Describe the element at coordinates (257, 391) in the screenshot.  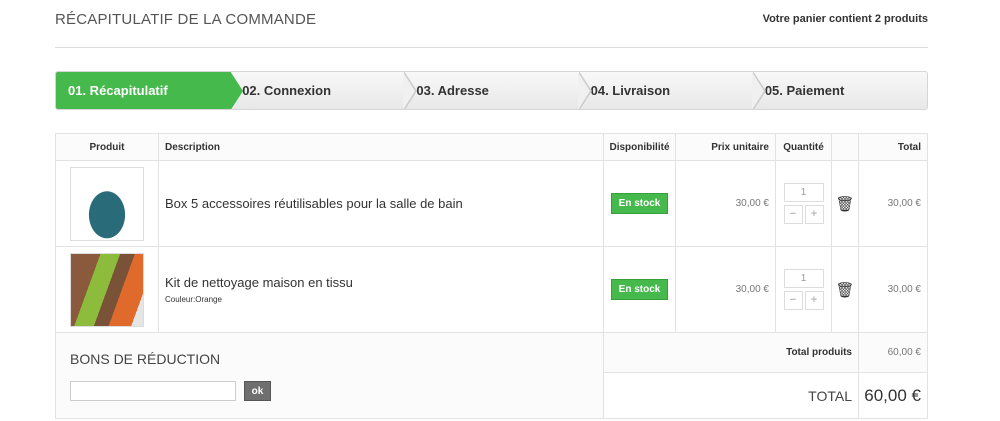
I see `voucher-submit-button: ok` at that location.